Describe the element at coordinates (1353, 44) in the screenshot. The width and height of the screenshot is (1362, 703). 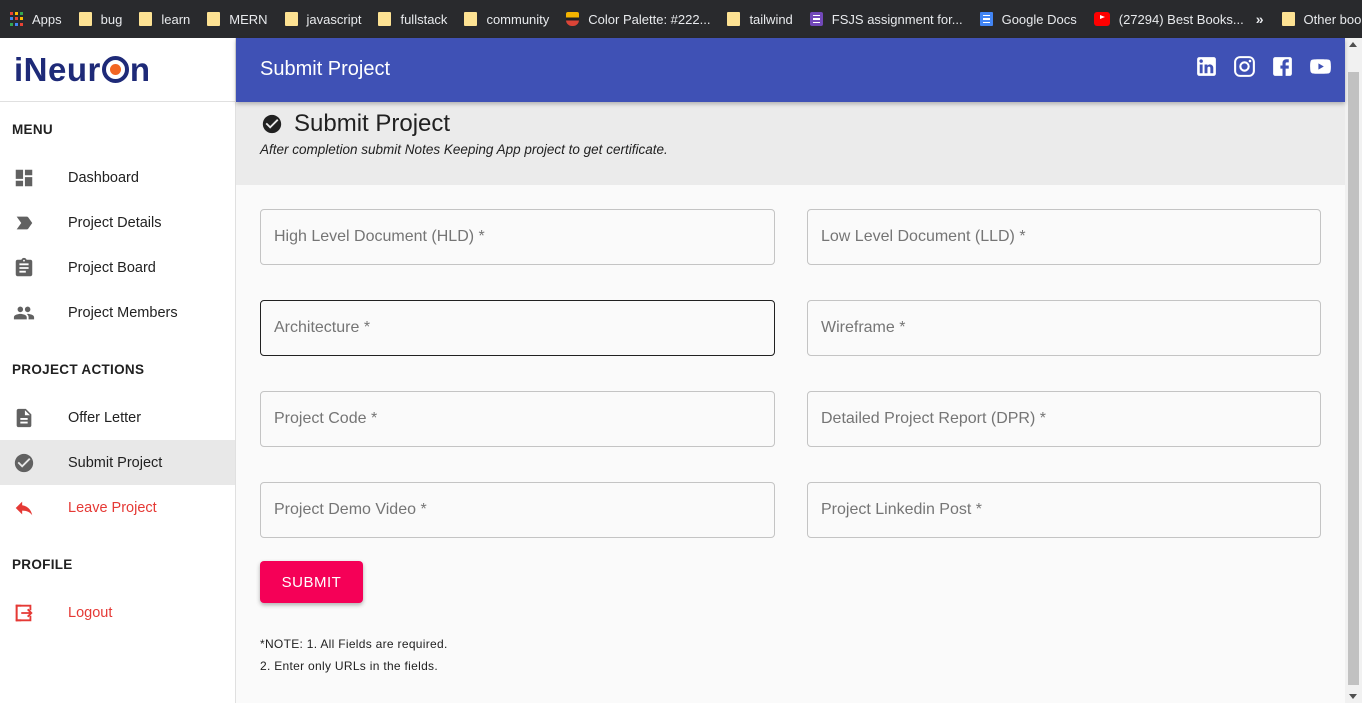
I see `scroll-up-arrow-icon` at that location.